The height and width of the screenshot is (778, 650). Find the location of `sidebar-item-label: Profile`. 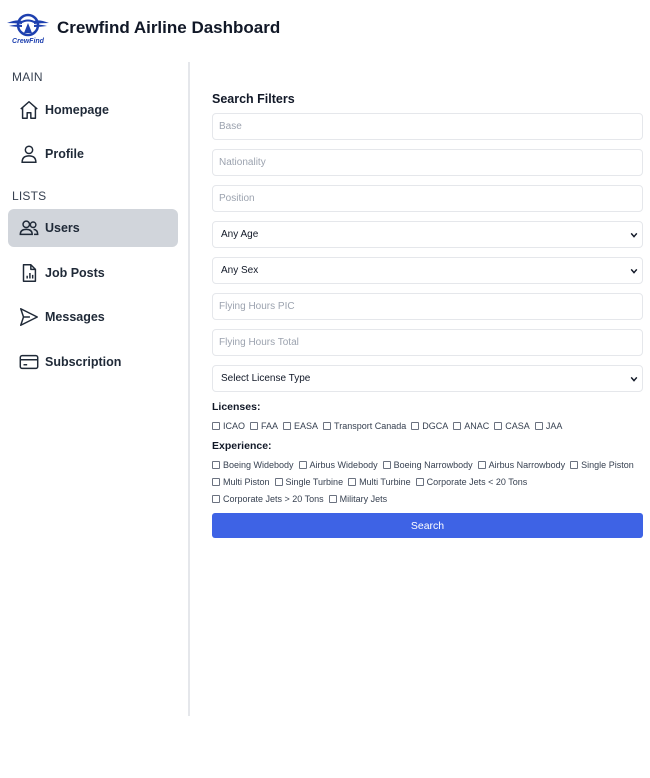

sidebar-item-label: Profile is located at coordinates (64, 154).